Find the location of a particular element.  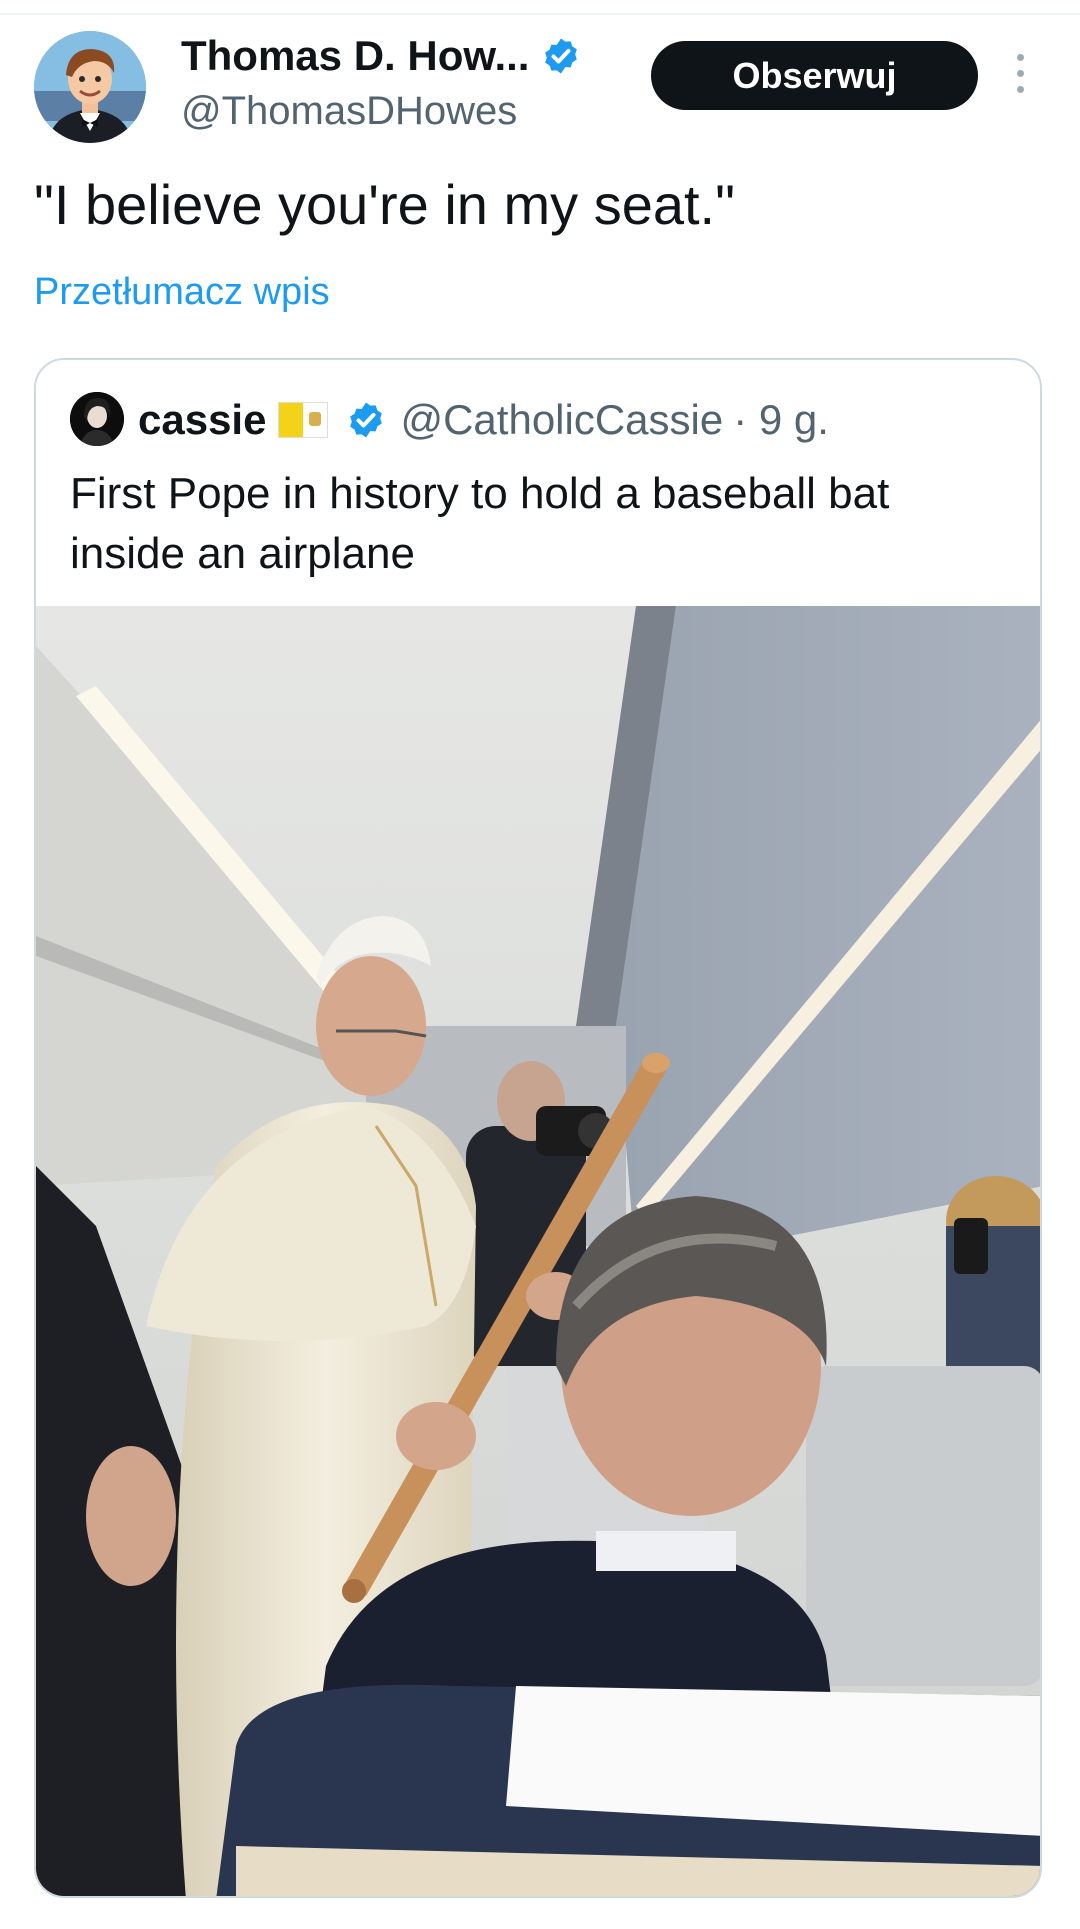

quoted-author-name: cassie is located at coordinates (202, 420).